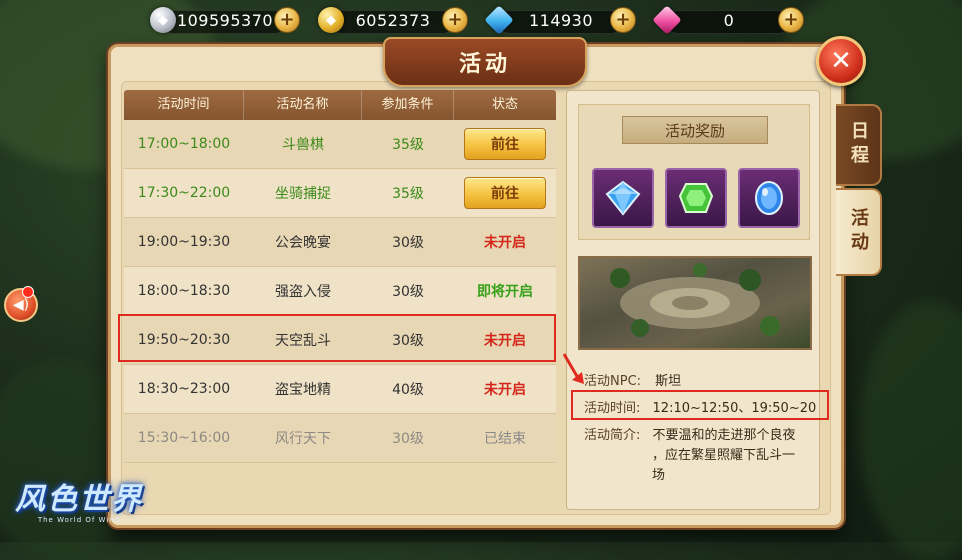  Describe the element at coordinates (700, 405) in the screenshot. I see `highlight-box-time` at that location.